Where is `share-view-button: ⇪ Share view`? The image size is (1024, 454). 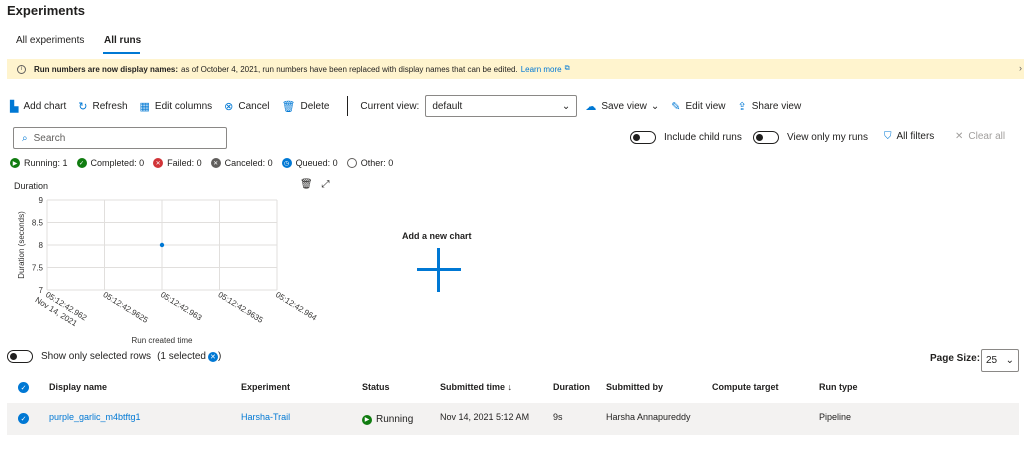
share-view-button: ⇪ Share view is located at coordinates (770, 106).